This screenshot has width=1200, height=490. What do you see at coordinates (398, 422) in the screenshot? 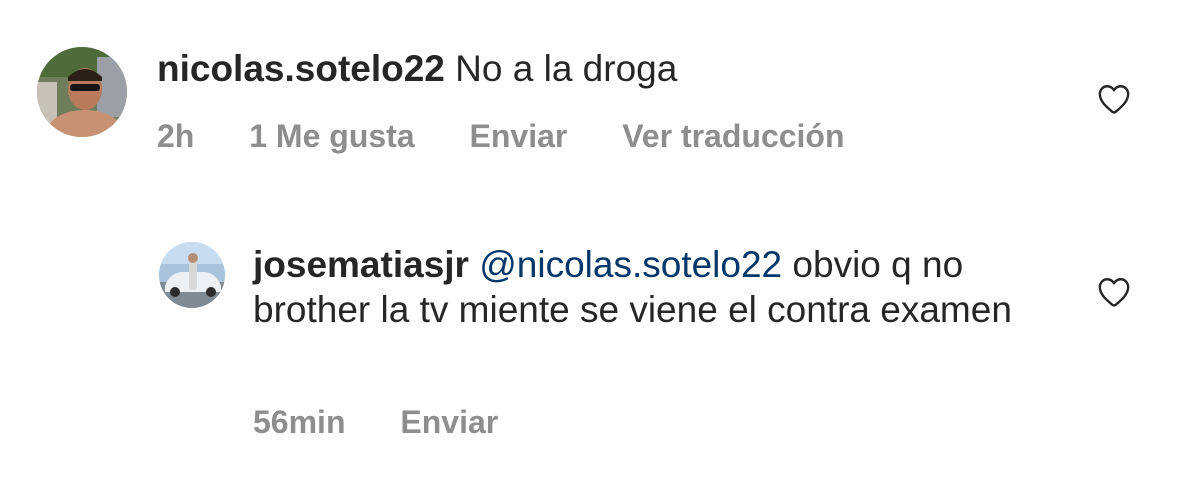
I see `reply-meta: 56min Enviar` at bounding box center [398, 422].